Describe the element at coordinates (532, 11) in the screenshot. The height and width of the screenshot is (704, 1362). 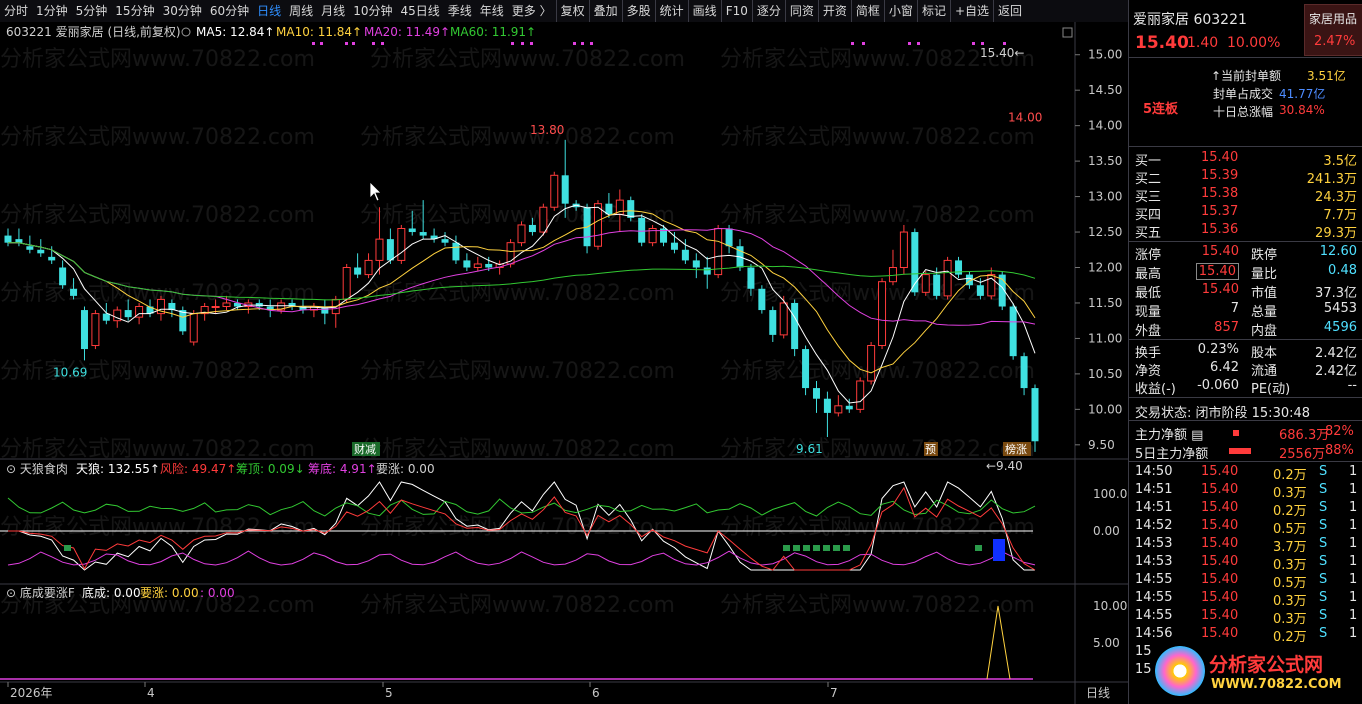
I see `period-13: 更多 〉` at that location.